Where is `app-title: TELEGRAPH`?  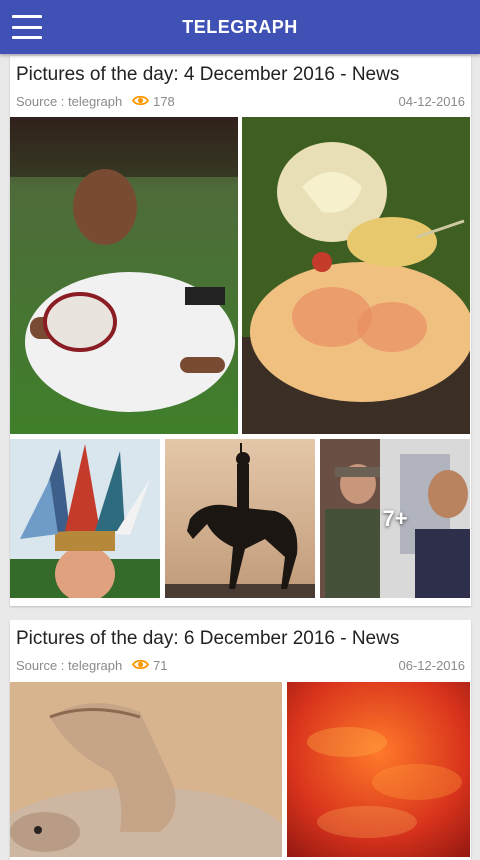 app-title: TELEGRAPH is located at coordinates (240, 26).